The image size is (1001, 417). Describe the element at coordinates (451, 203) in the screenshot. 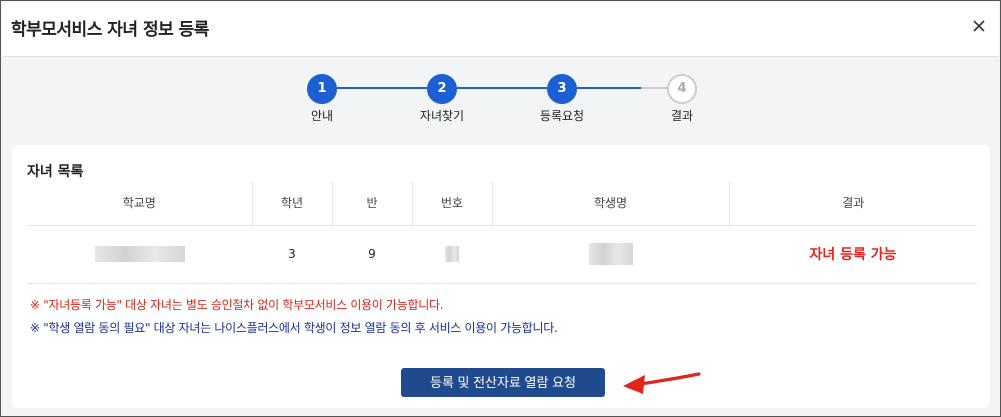

I see `col-number: 번호` at that location.